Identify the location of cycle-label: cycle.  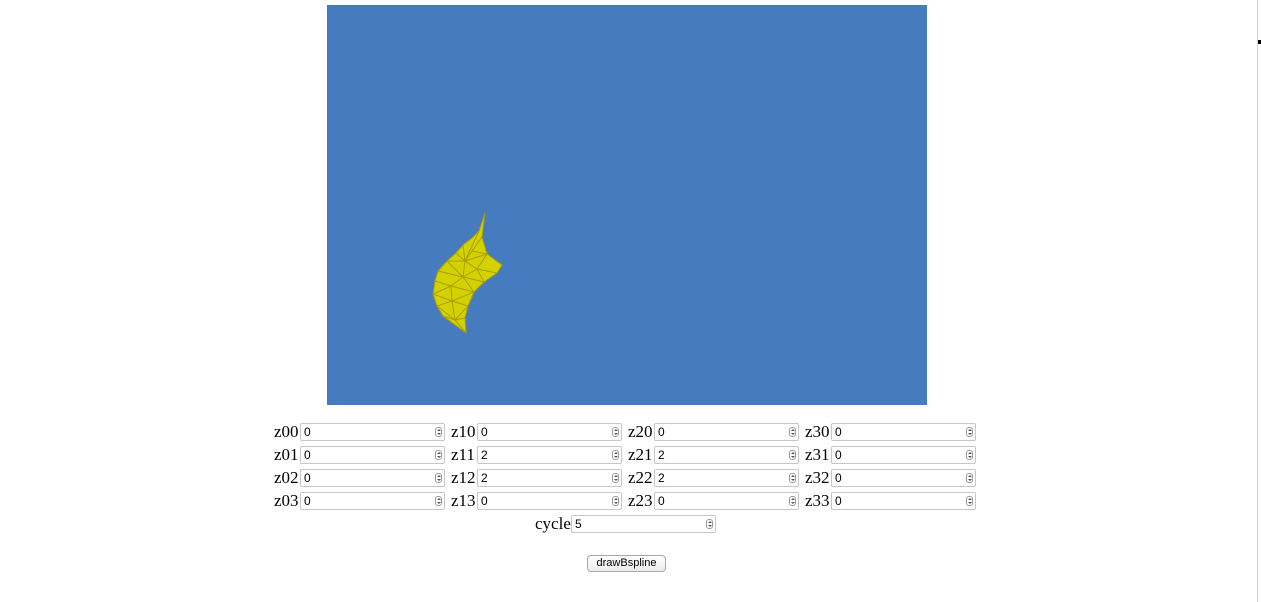
(553, 523).